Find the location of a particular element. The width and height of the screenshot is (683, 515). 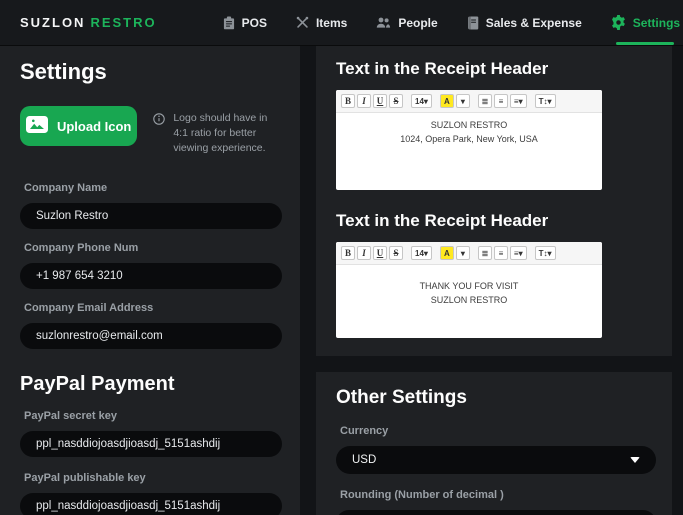

paypal-publishable-key-input is located at coordinates (151, 504).